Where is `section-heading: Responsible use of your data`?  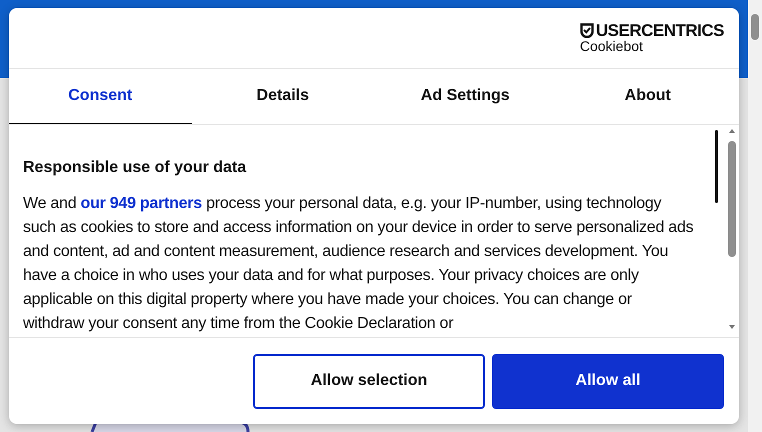 section-heading: Responsible use of your data is located at coordinates (135, 168).